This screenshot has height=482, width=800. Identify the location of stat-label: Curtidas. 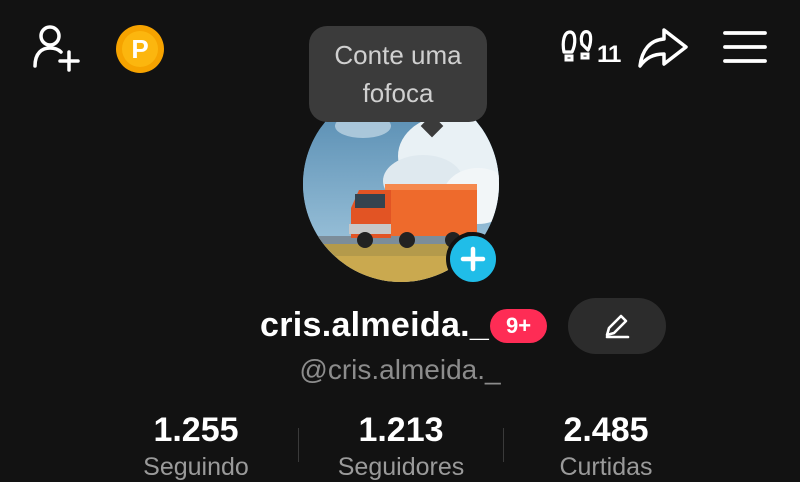
(606, 467).